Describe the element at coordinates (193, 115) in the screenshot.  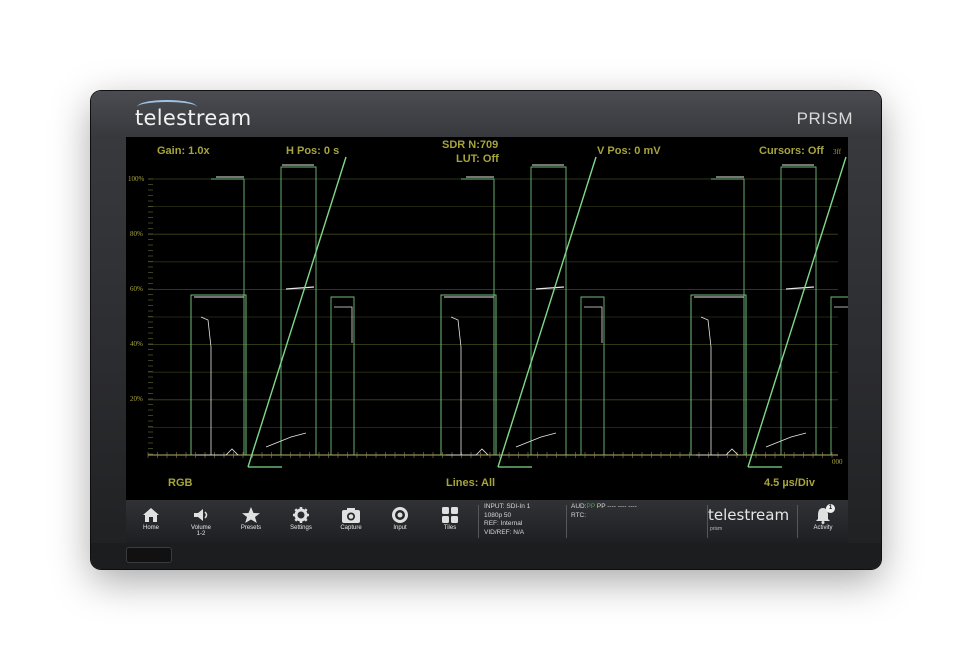
I see `telestream-logo: telestream` at that location.